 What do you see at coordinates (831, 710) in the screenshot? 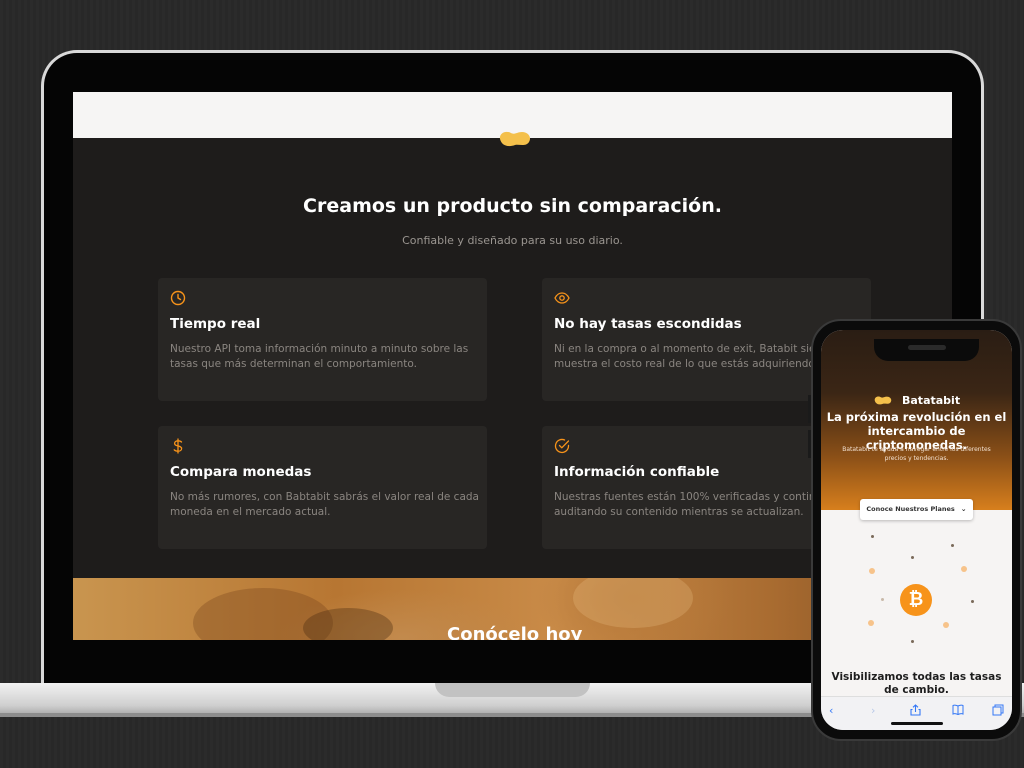
I see `back-icon: ‹` at bounding box center [831, 710].